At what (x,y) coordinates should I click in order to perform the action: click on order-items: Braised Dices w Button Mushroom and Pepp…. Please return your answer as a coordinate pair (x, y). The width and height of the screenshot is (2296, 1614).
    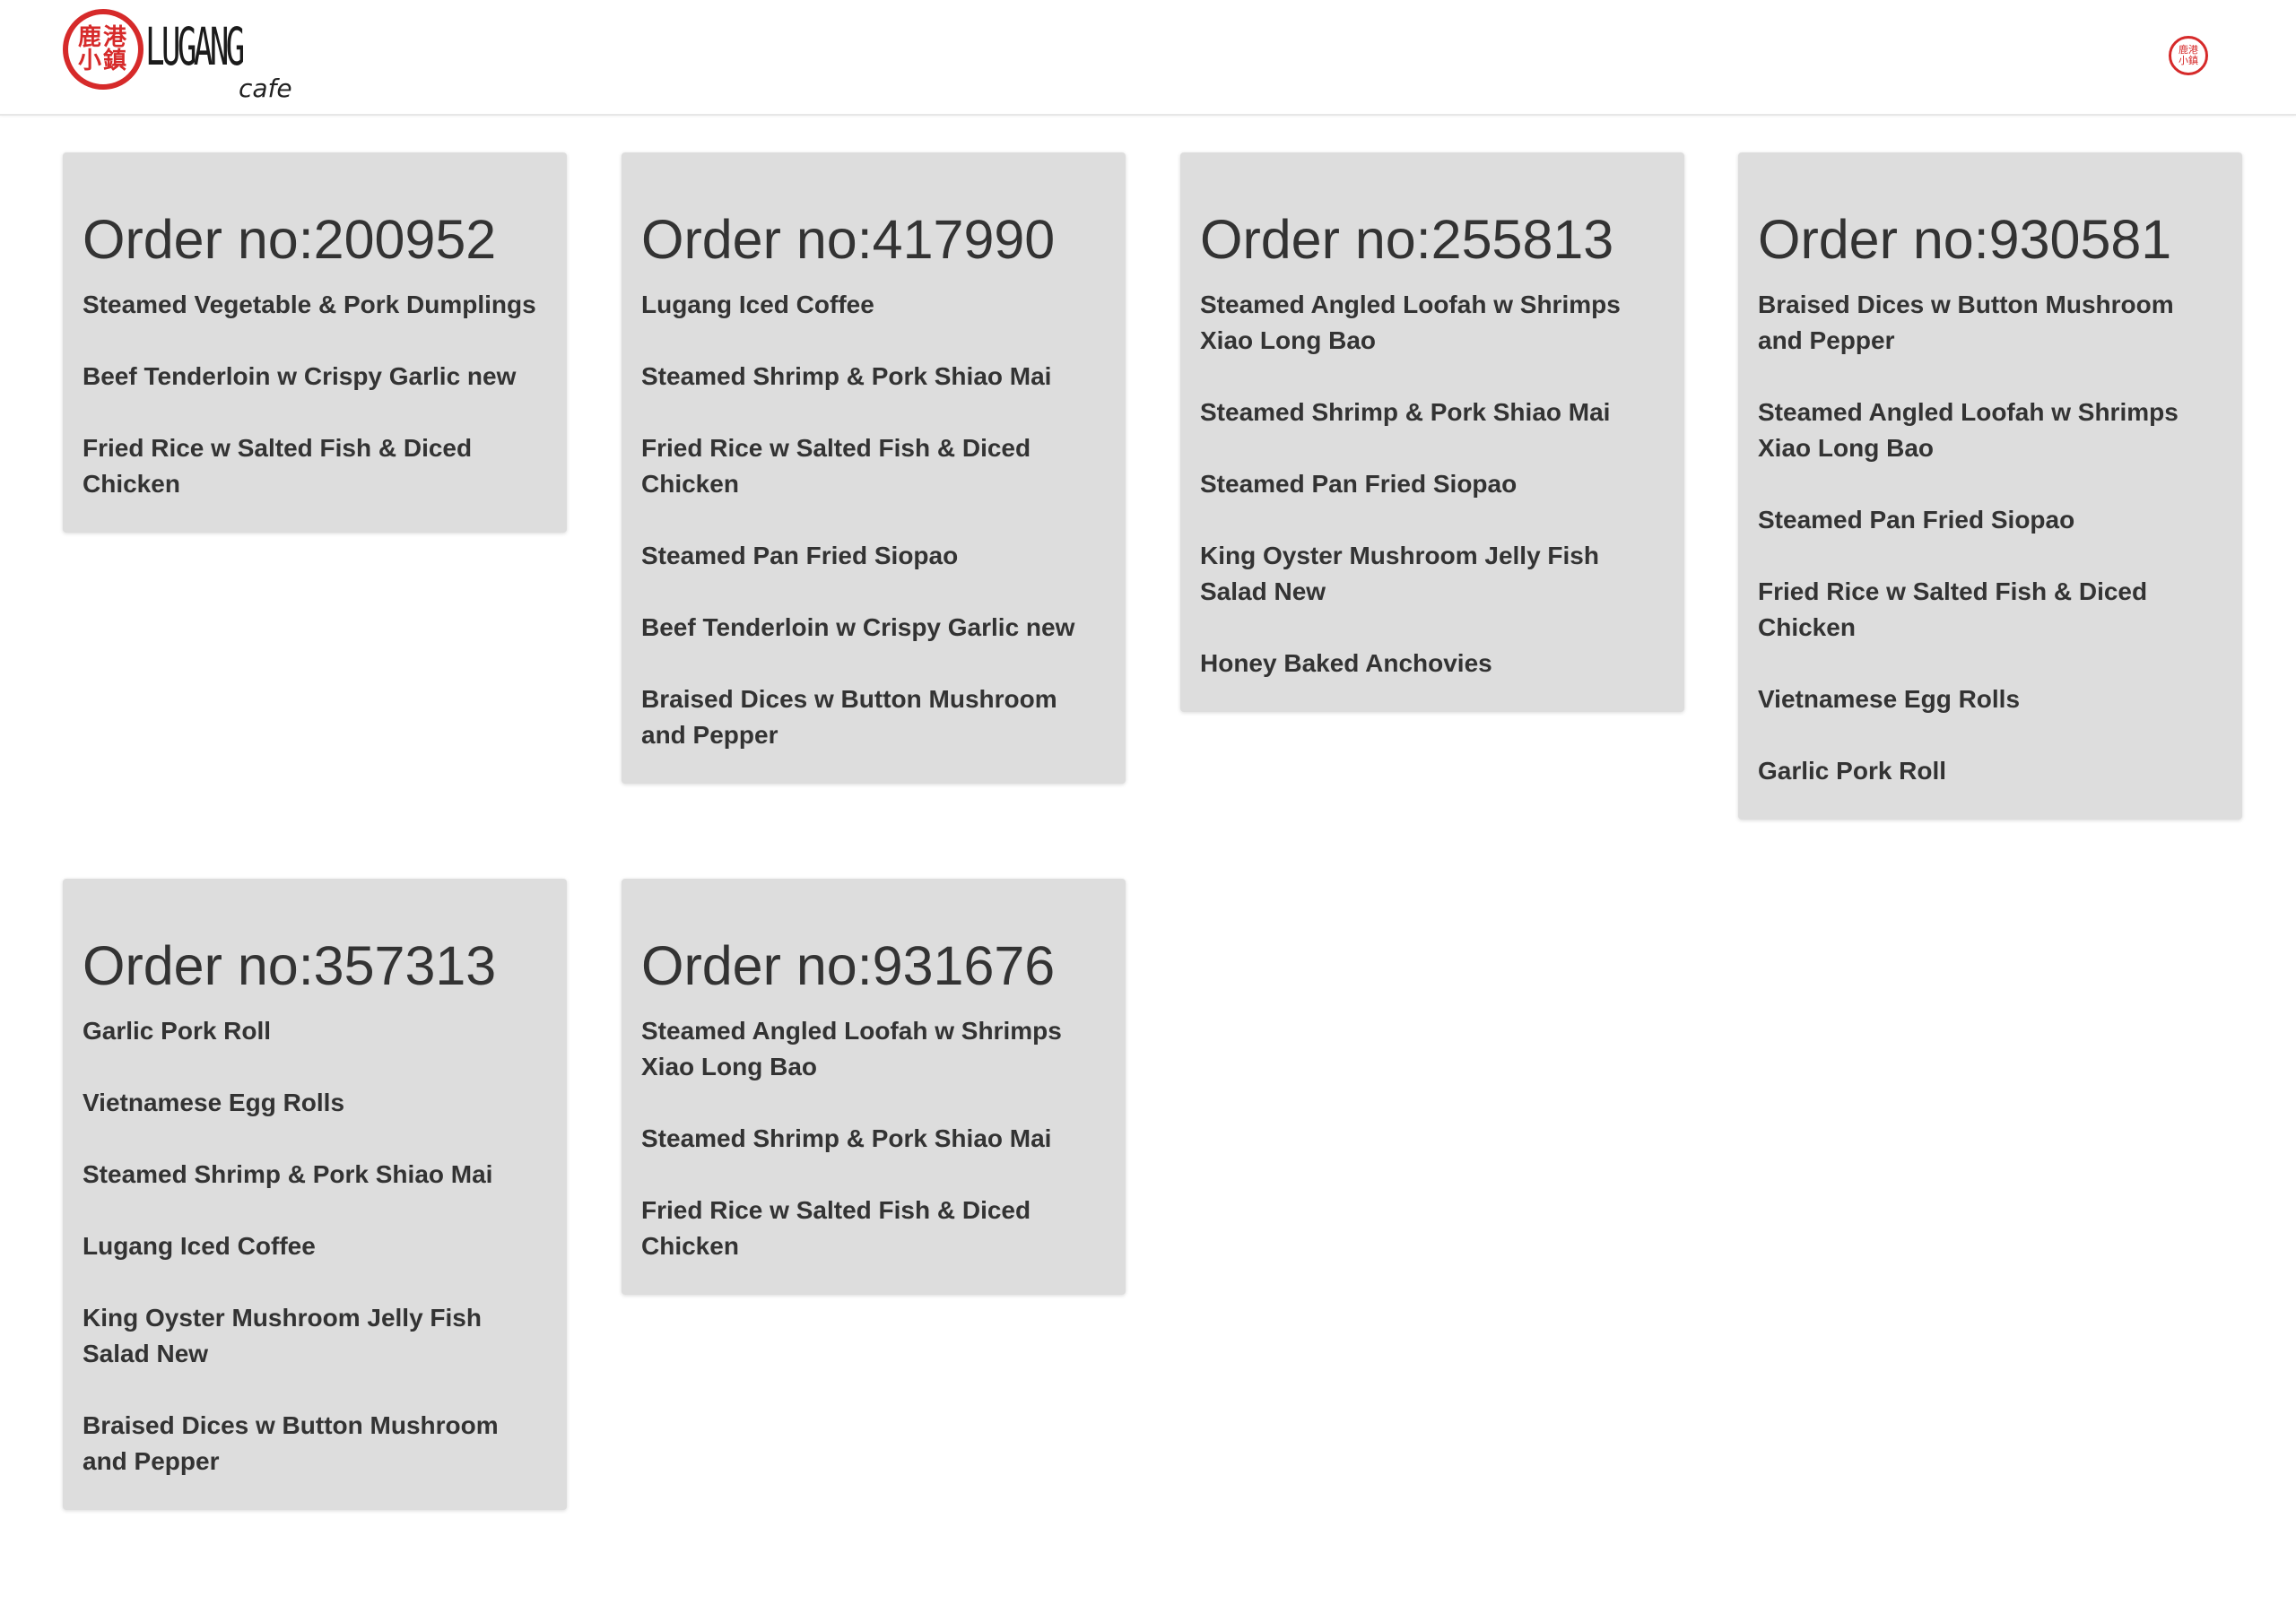
    Looking at the image, I should click on (1990, 538).